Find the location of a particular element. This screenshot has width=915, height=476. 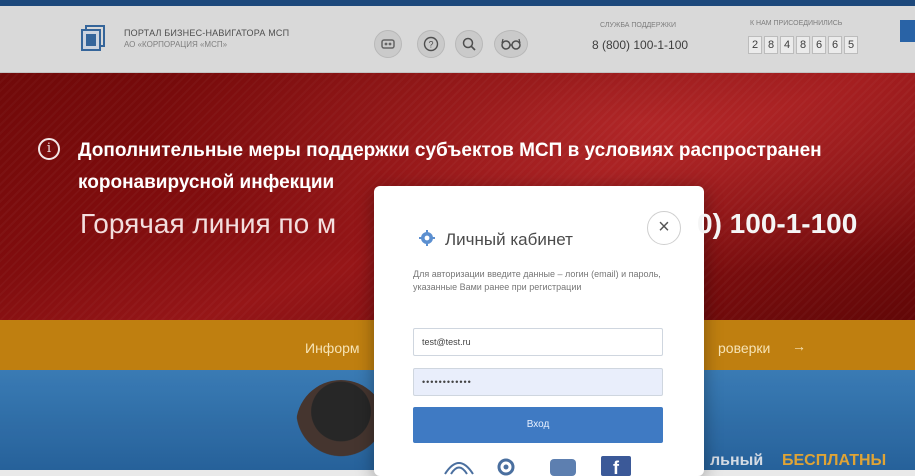

login-email-field: test@test.ru is located at coordinates (538, 342).